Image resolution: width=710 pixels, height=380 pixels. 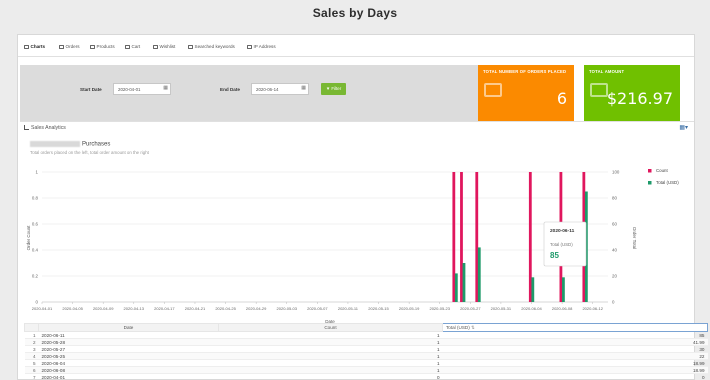 I want to click on x-tick-label: 2020-04-21, so click(x=195, y=308).